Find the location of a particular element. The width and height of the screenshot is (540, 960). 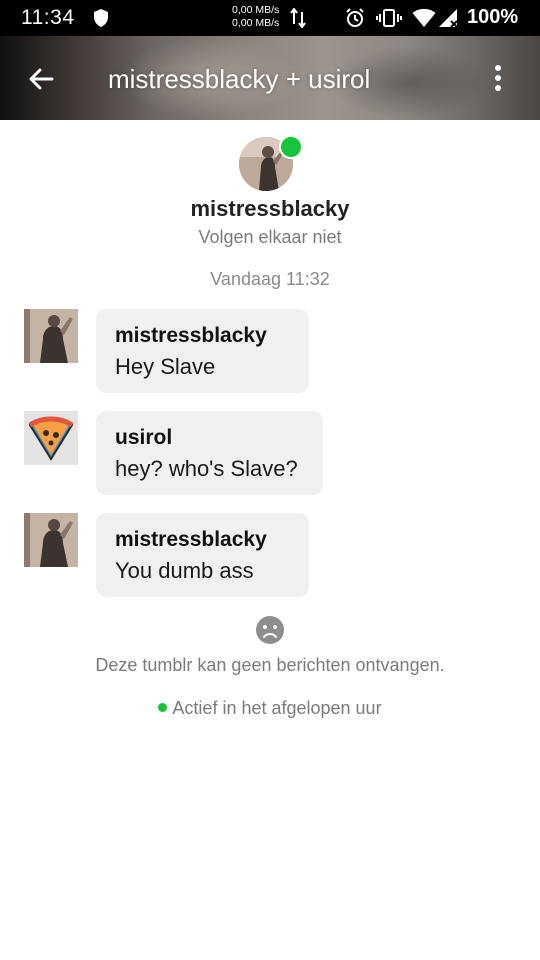

message-text: Hey Slave is located at coordinates (165, 366).